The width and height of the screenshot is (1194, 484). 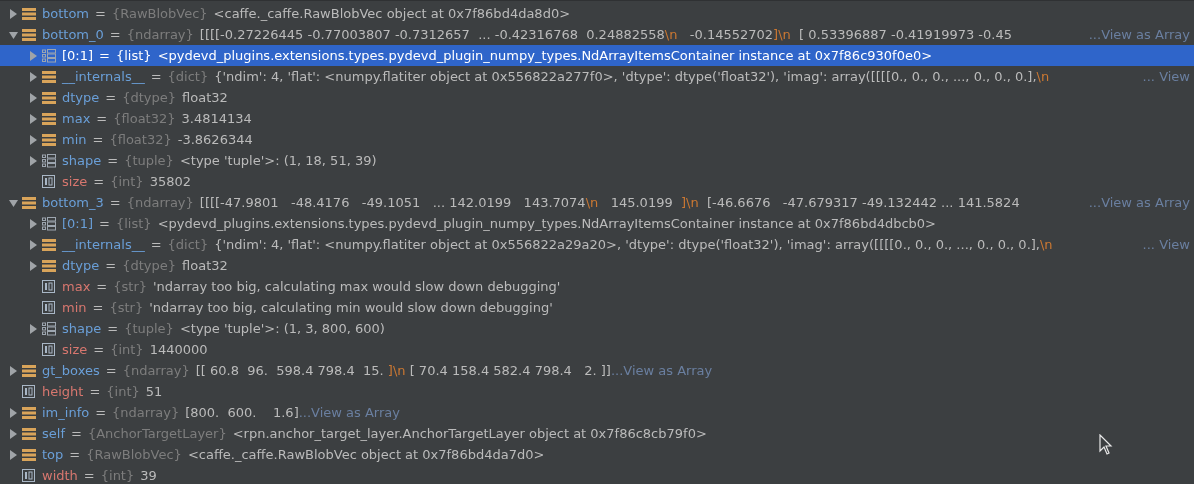 What do you see at coordinates (216, 118) in the screenshot?
I see `variable-value: 3.4814134` at bounding box center [216, 118].